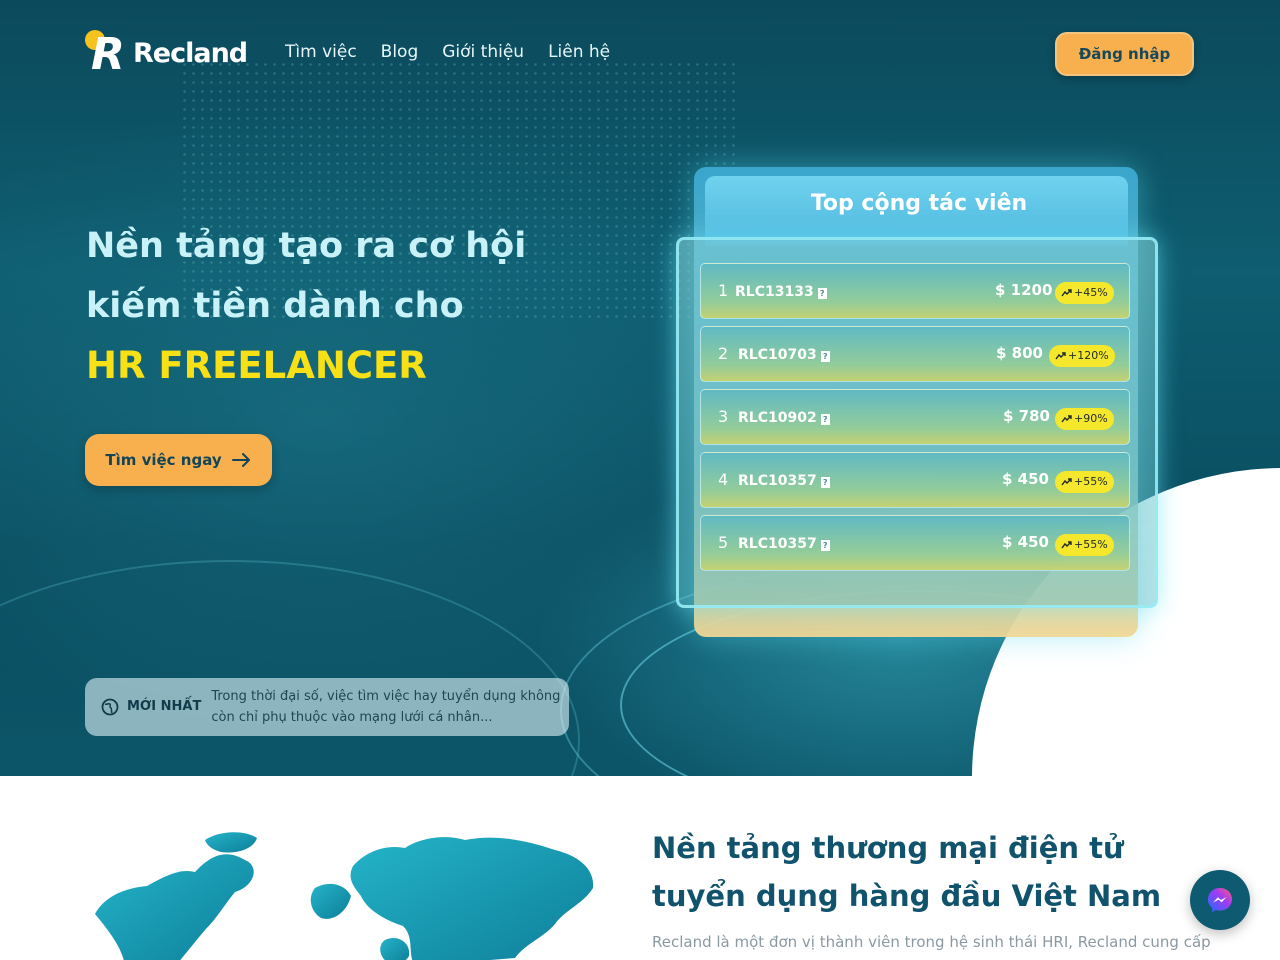 This screenshot has width=1280, height=960. What do you see at coordinates (321, 52) in the screenshot?
I see `nav-link-jobs: Tìm việc` at bounding box center [321, 52].